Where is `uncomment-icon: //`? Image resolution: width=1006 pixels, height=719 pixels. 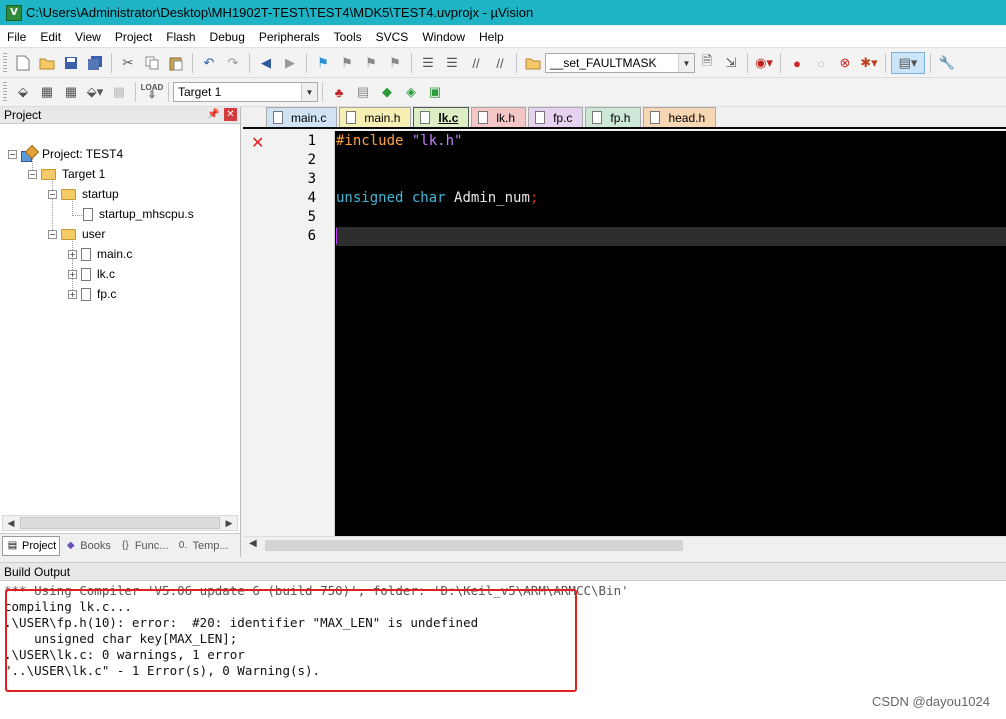
uncomment-icon: // is located at coordinates (500, 63).